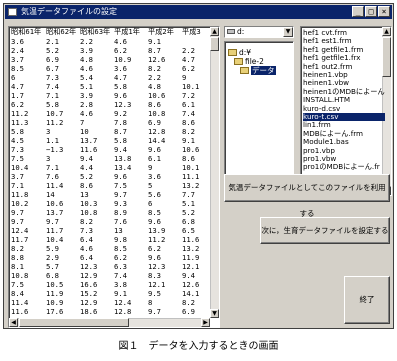  What do you see at coordinates (95, 86) in the screenshot?
I see `table-cell: 5.1` at bounding box center [95, 86].